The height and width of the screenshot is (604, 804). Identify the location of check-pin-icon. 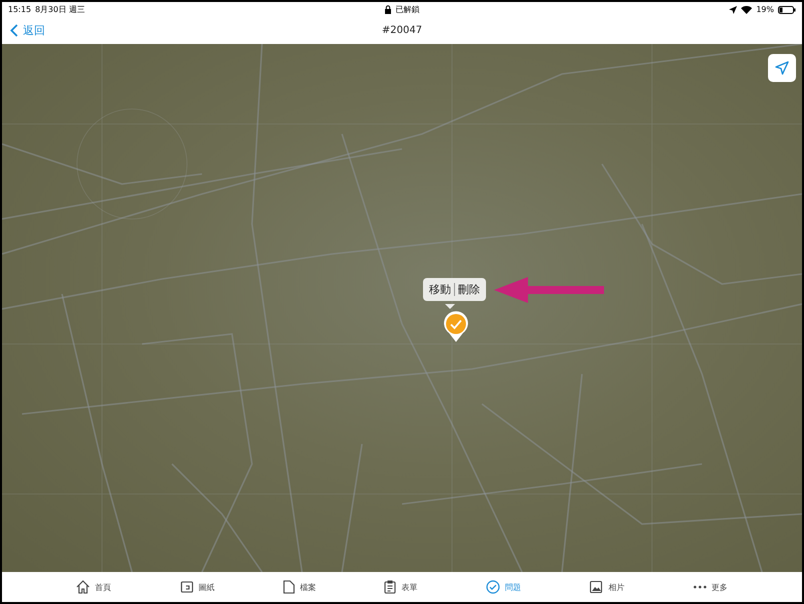
(456, 327).